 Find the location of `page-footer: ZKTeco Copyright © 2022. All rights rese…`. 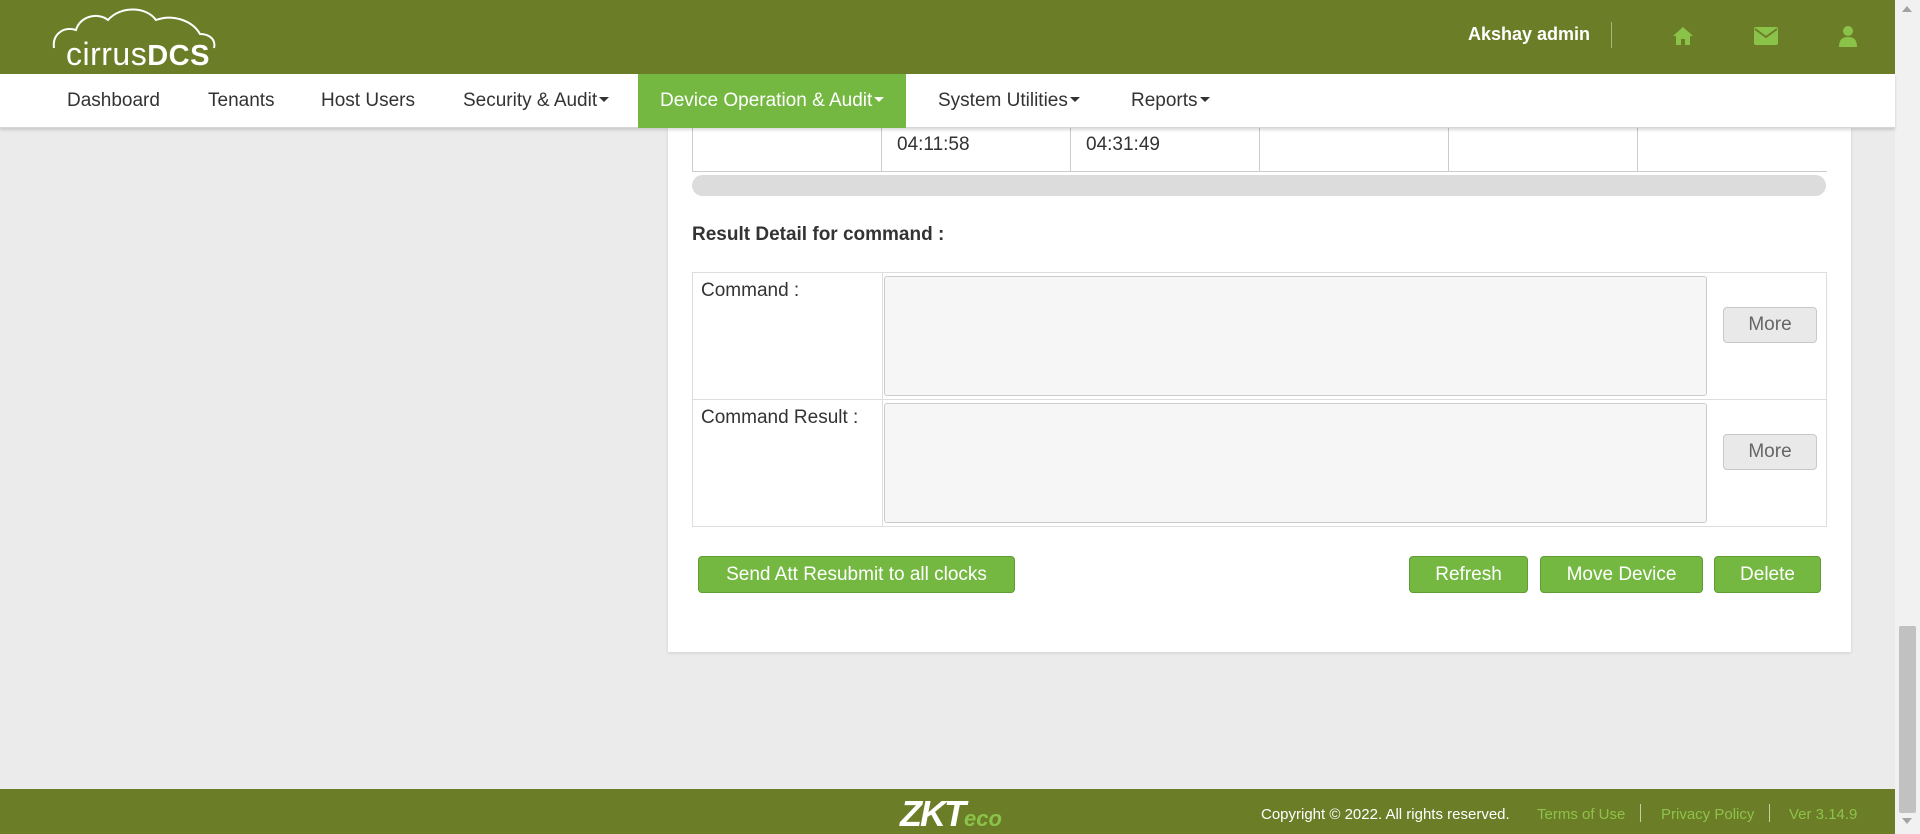

page-footer: ZKTeco Copyright © 2022. All rights rese… is located at coordinates (947, 811).